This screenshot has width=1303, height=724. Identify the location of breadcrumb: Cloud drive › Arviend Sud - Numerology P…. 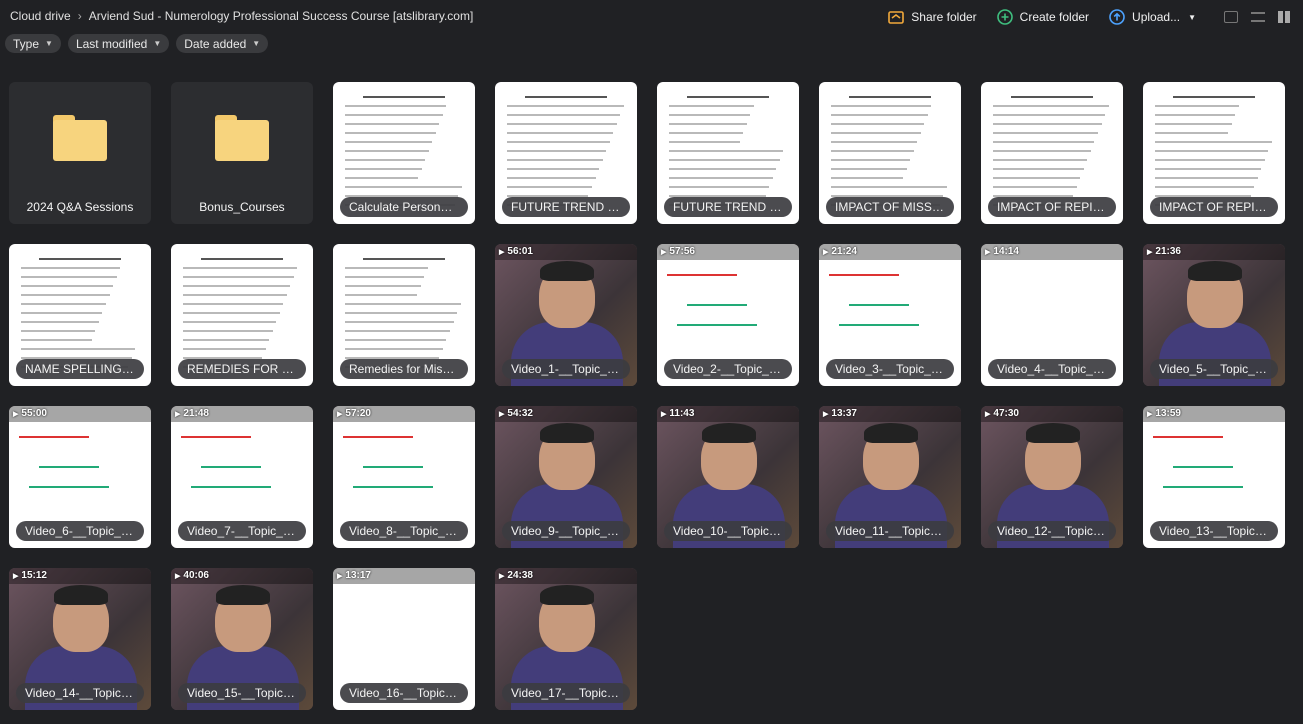
(241, 16).